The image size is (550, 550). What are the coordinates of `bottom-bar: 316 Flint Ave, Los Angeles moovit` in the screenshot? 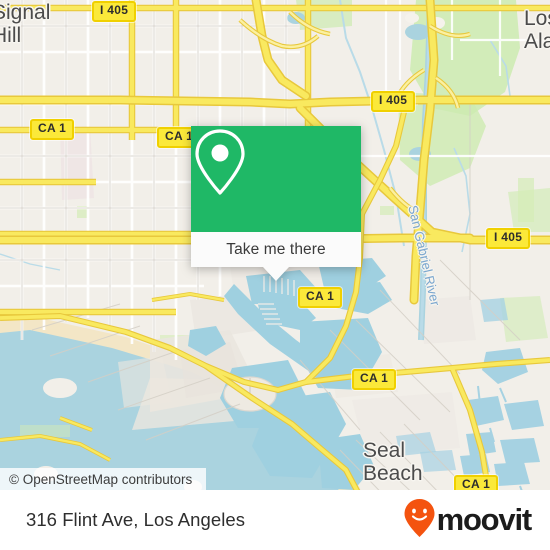 It's located at (275, 520).